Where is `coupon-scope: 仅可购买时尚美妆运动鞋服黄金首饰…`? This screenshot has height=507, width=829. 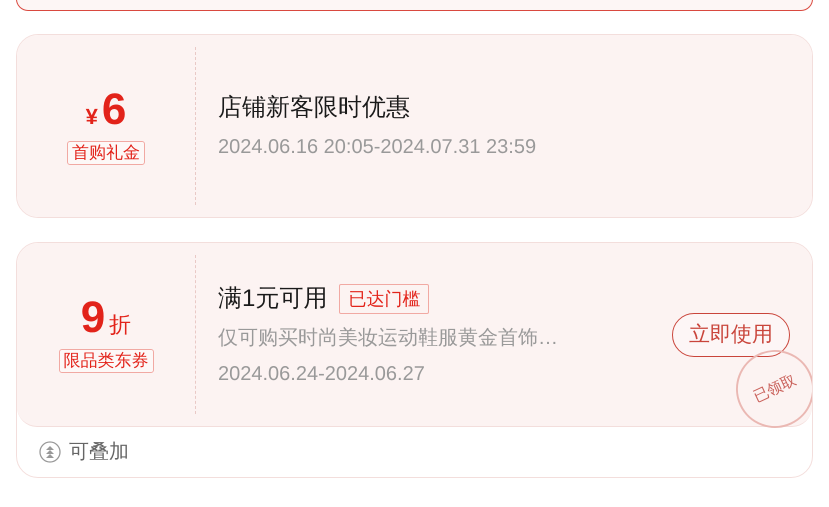
coupon-scope: 仅可购买时尚美妆运动鞋服黄金首饰… is located at coordinates (388, 338).